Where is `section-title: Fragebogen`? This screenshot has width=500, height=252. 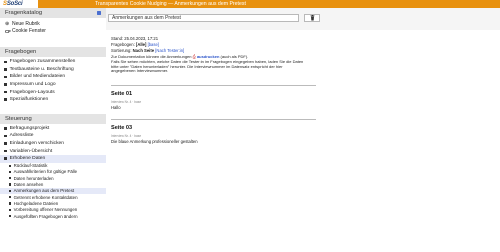 section-title: Fragebogen is located at coordinates (21, 52).